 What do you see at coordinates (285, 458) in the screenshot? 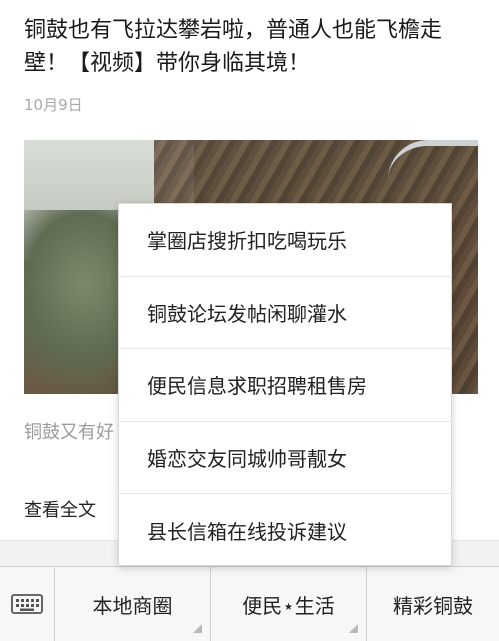
I see `menu-item-dating: 婚恋交友同城帅哥靓女` at bounding box center [285, 458].